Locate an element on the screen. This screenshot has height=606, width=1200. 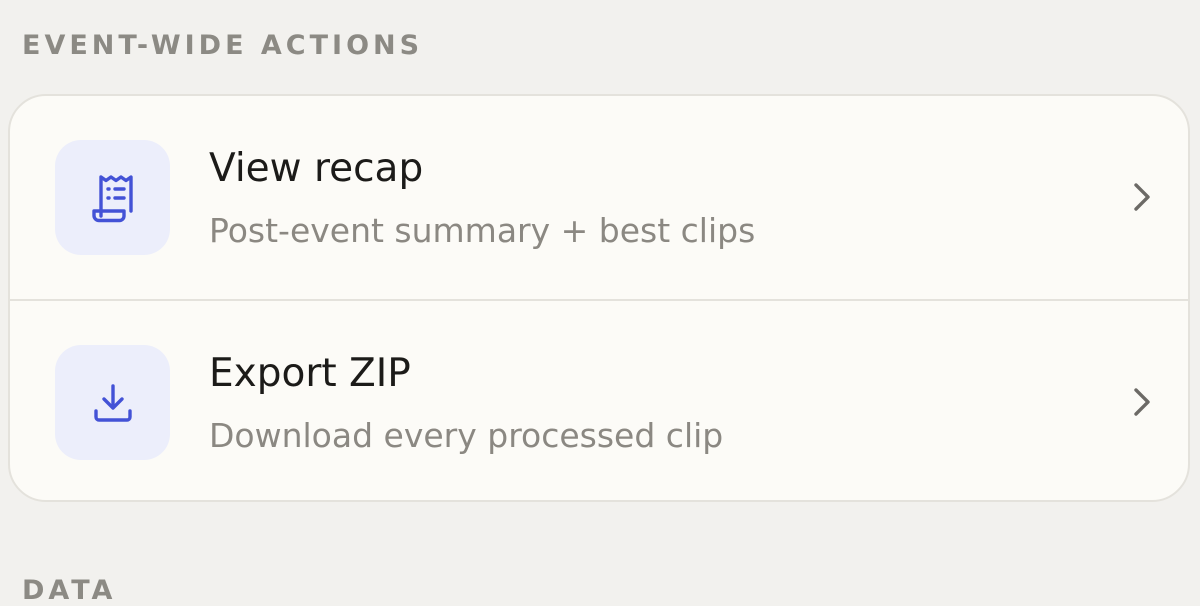
export-zip-title: Export ZIP is located at coordinates (310, 373).